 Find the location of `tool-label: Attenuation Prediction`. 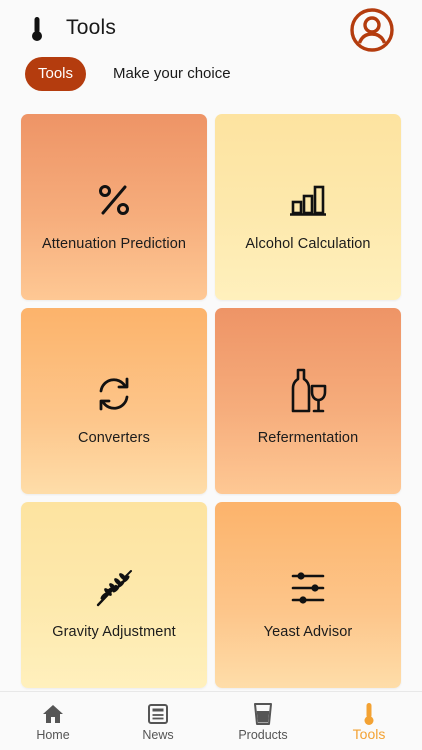

tool-label: Attenuation Prediction is located at coordinates (114, 244).